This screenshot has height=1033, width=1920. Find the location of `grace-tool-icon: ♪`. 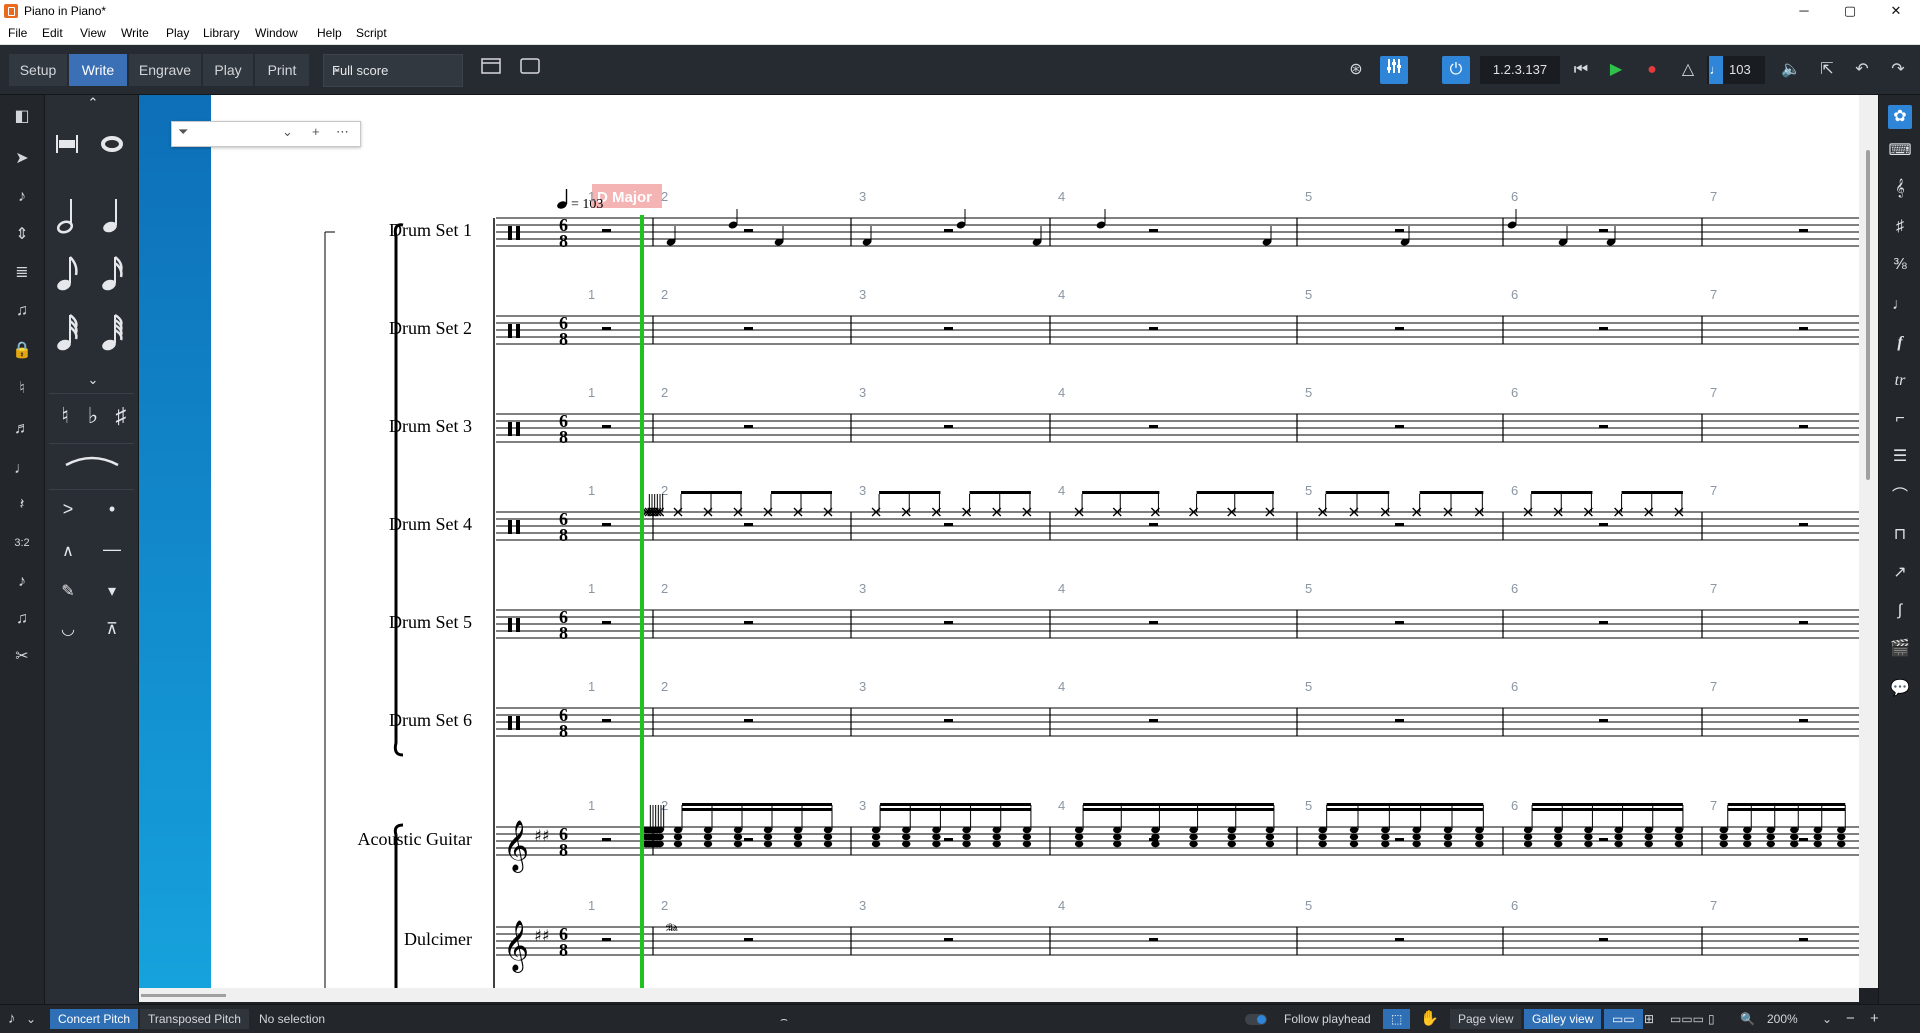

grace-tool-icon: ♪ is located at coordinates (22, 582).